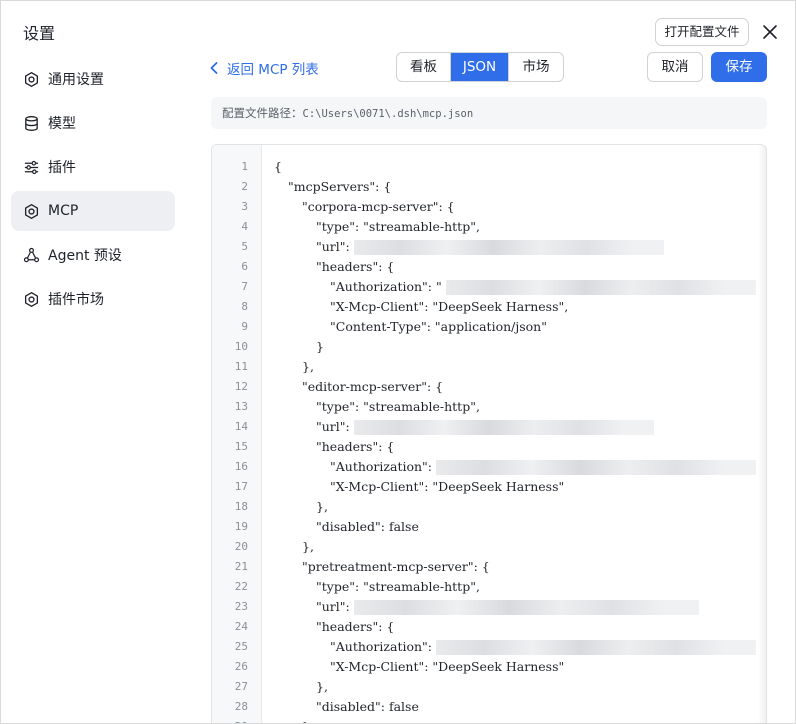 This screenshot has width=796, height=724. I want to click on code-text: "editor-mcp-server": {, so click(372, 387).